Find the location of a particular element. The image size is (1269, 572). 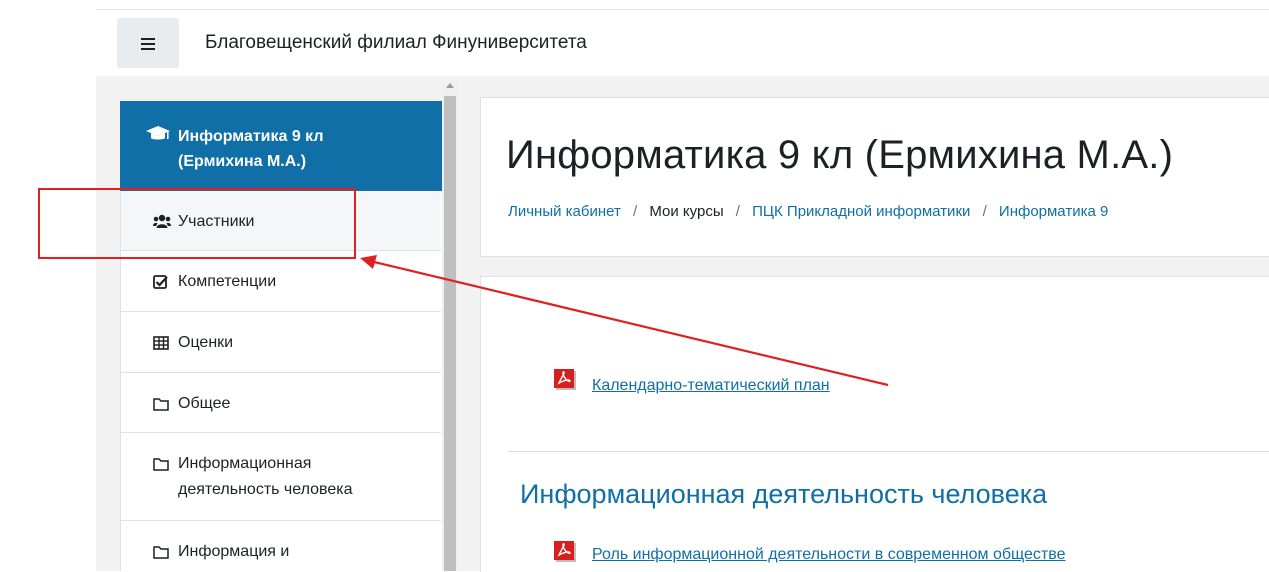

breadcrumb-item-dashboard: Личный кабинет is located at coordinates (564, 211).